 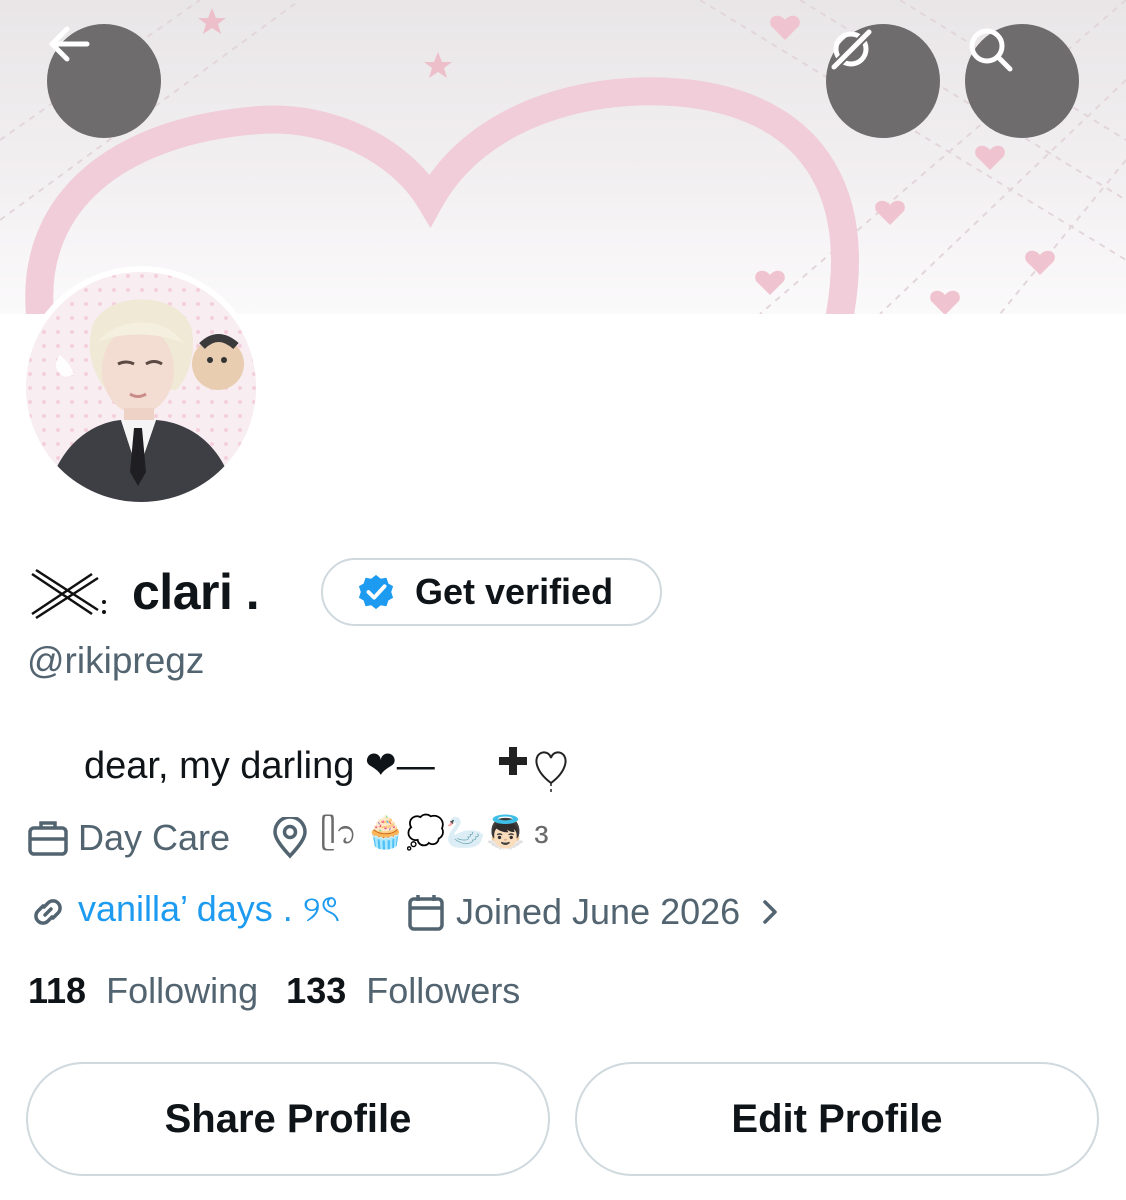 What do you see at coordinates (514, 591) in the screenshot?
I see `get-verified-label: Get verified` at bounding box center [514, 591].